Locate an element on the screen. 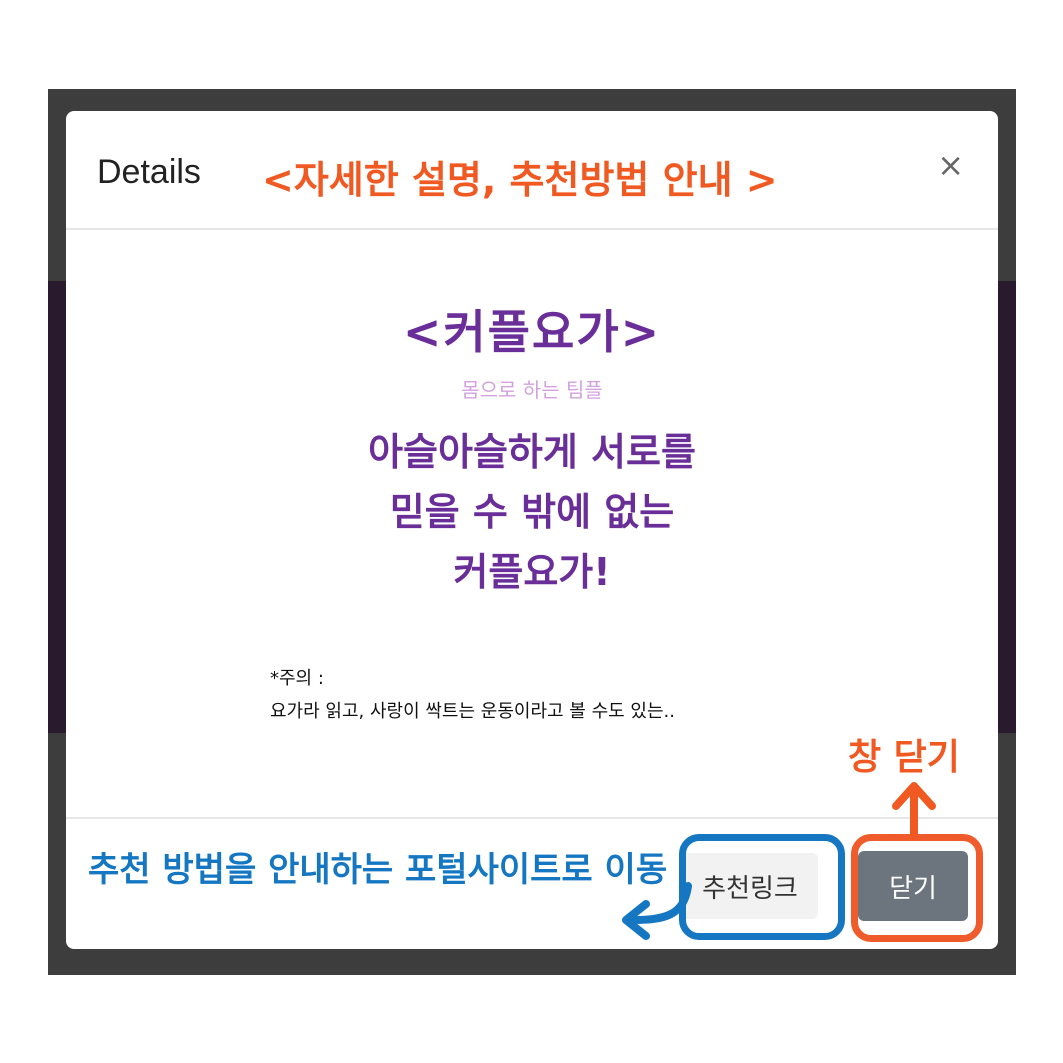  content-line-1: 아슬아슬하게 서로를 is located at coordinates (532, 452).